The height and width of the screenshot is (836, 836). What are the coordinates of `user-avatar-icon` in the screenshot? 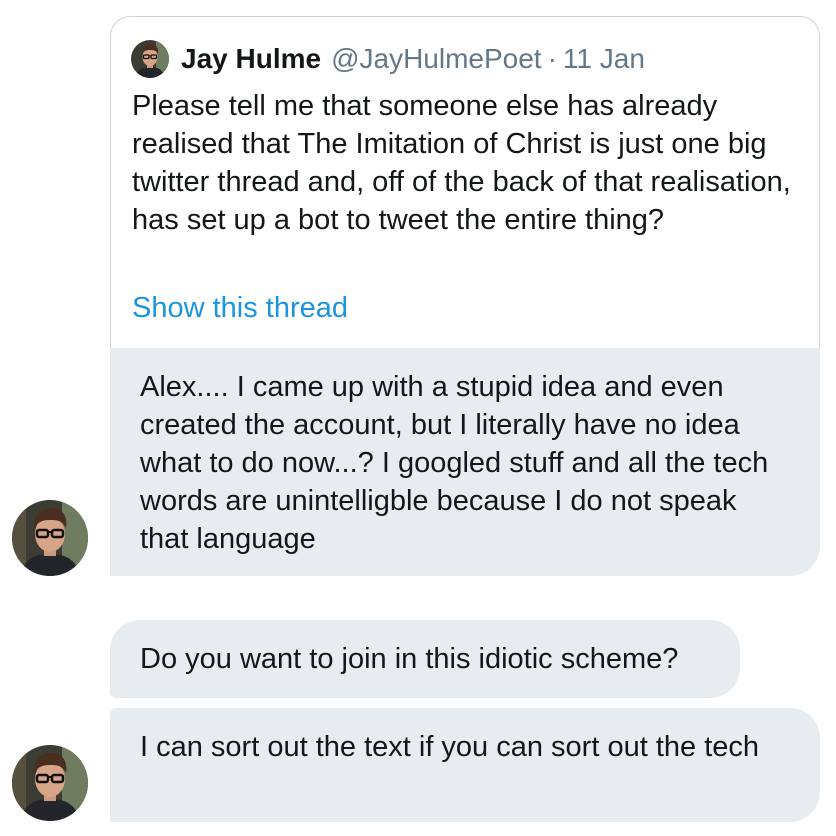 It's located at (150, 59).